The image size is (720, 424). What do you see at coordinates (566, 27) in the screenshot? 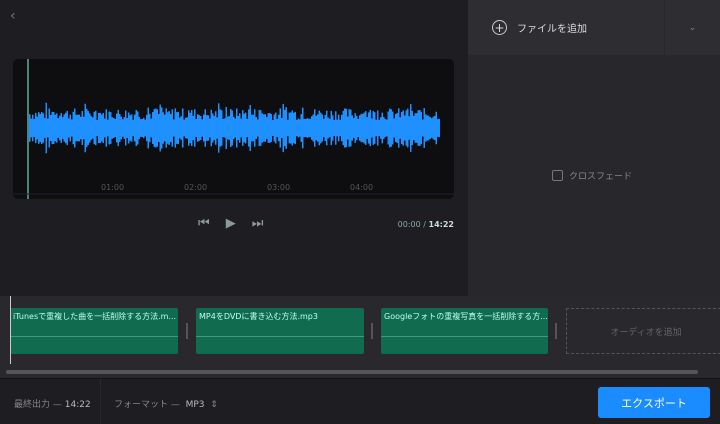
I see `add-file-button: + ファイルを追加` at bounding box center [566, 27].